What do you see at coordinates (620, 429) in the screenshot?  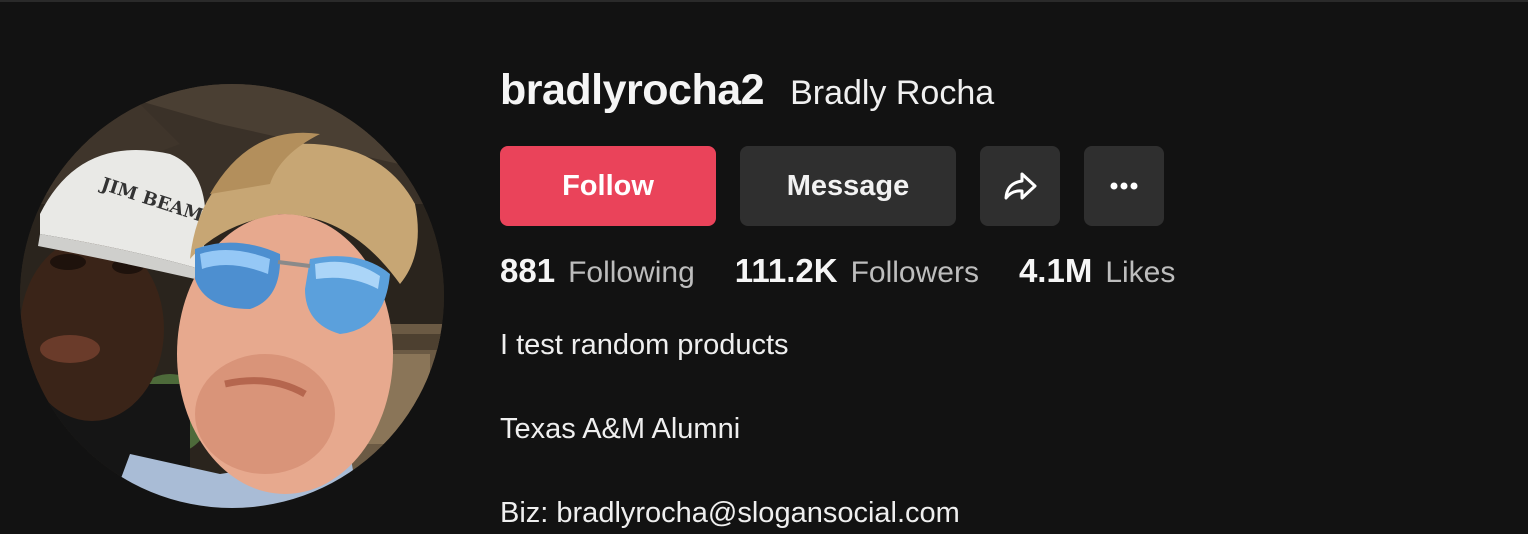 I see `bio-line: Texas A&M Alumni` at bounding box center [620, 429].